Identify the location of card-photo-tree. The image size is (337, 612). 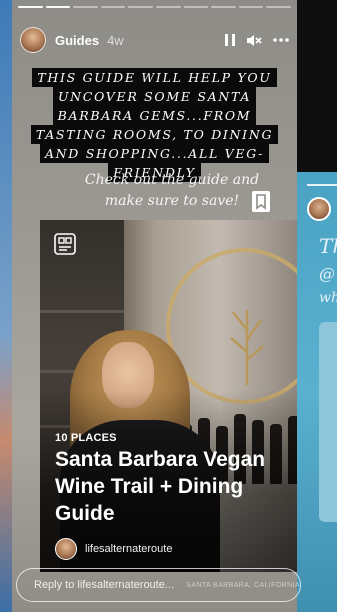
(247, 347).